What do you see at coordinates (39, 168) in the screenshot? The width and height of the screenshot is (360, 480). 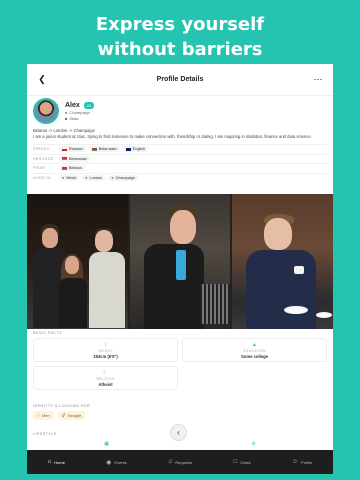 I see `detail-label: FROM` at bounding box center [39, 168].